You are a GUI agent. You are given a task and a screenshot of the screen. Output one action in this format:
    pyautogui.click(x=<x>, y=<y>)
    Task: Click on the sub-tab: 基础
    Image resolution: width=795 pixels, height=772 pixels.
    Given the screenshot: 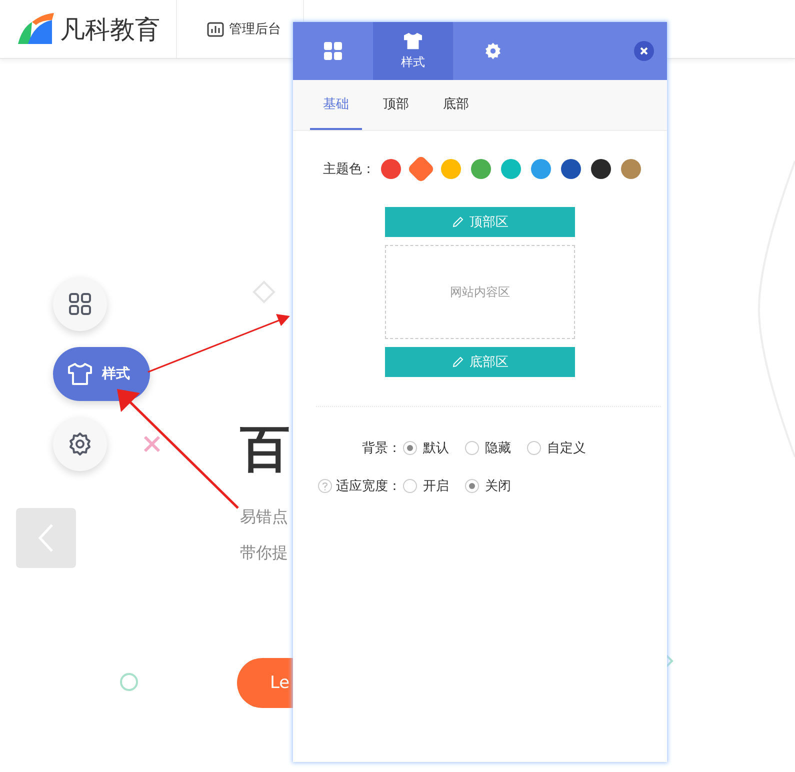 What is the action you would take?
    pyautogui.click(x=336, y=105)
    